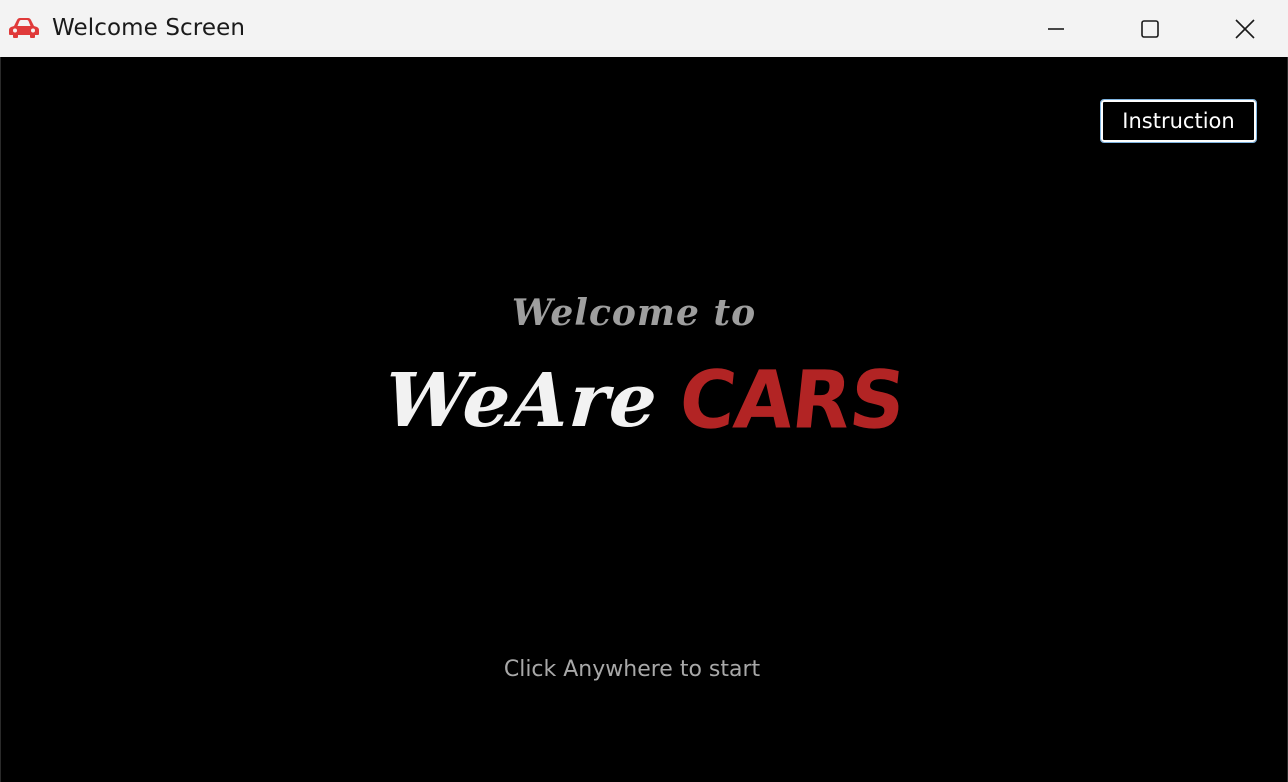  Describe the element at coordinates (521, 401) in the screenshot. I see `logo-weare-text: WeAre` at that location.